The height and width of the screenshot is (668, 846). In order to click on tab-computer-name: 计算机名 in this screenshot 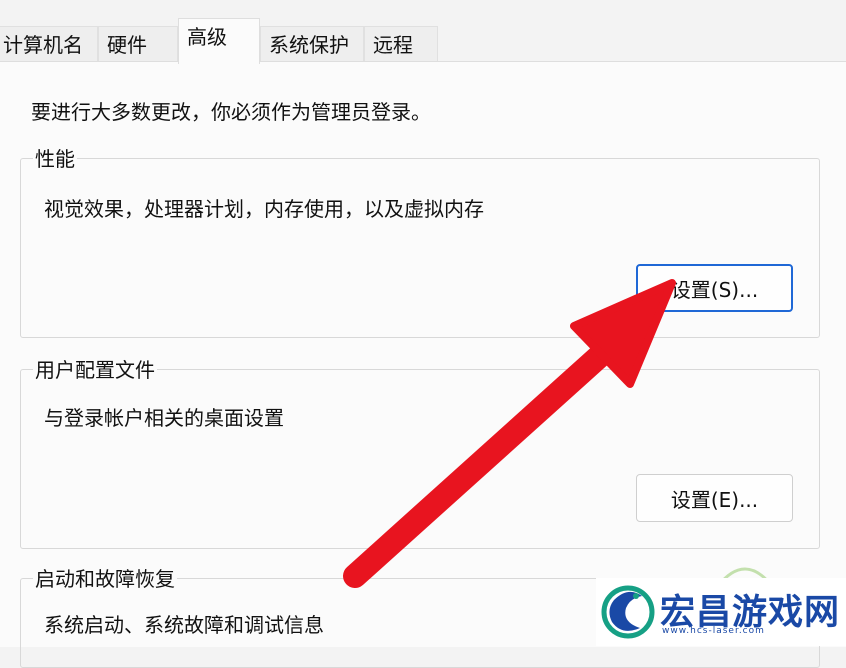, I will do `click(49, 44)`.